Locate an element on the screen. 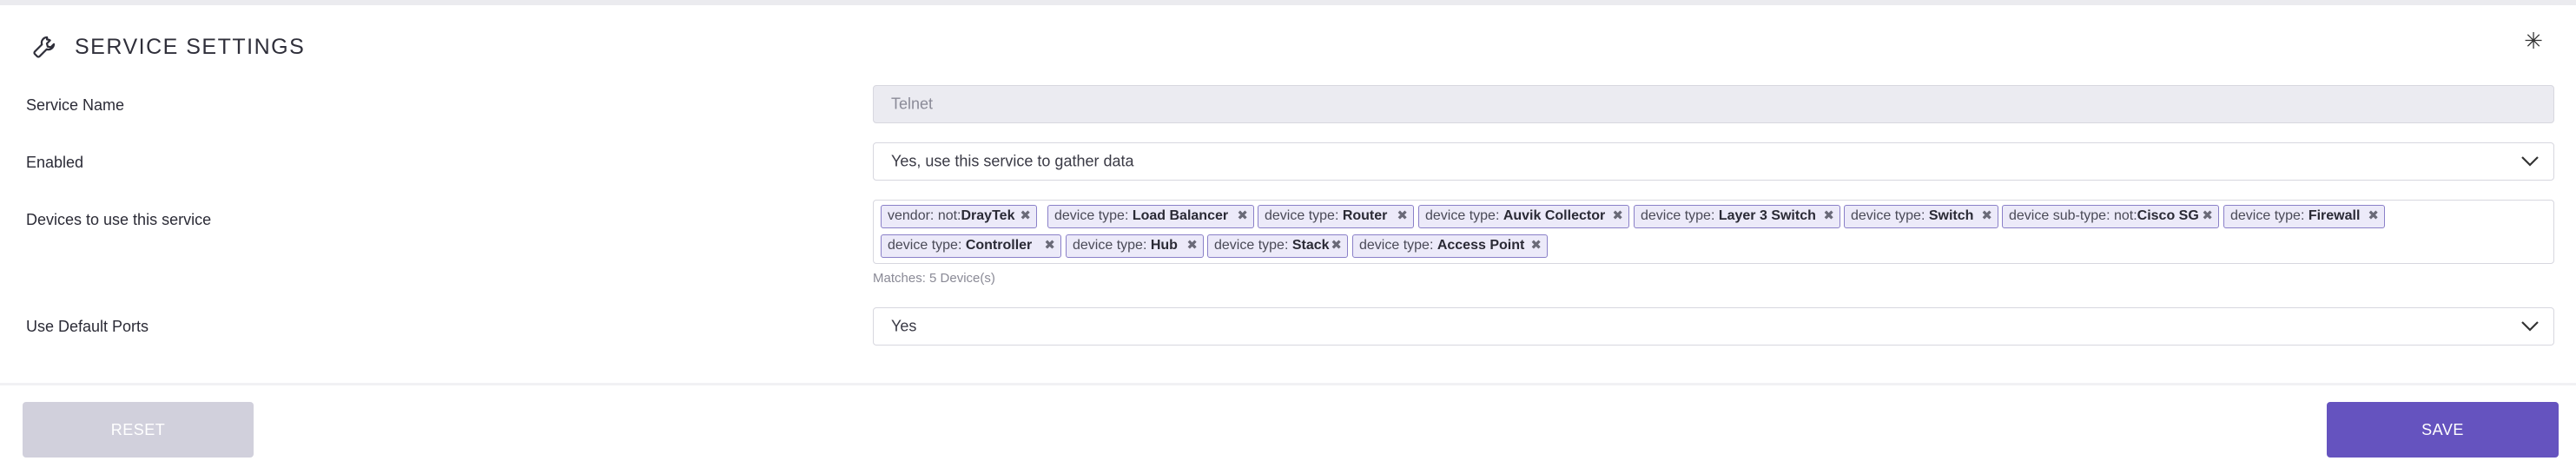 The height and width of the screenshot is (474, 2576). default-ports-label: Use Default Ports is located at coordinates (87, 326).